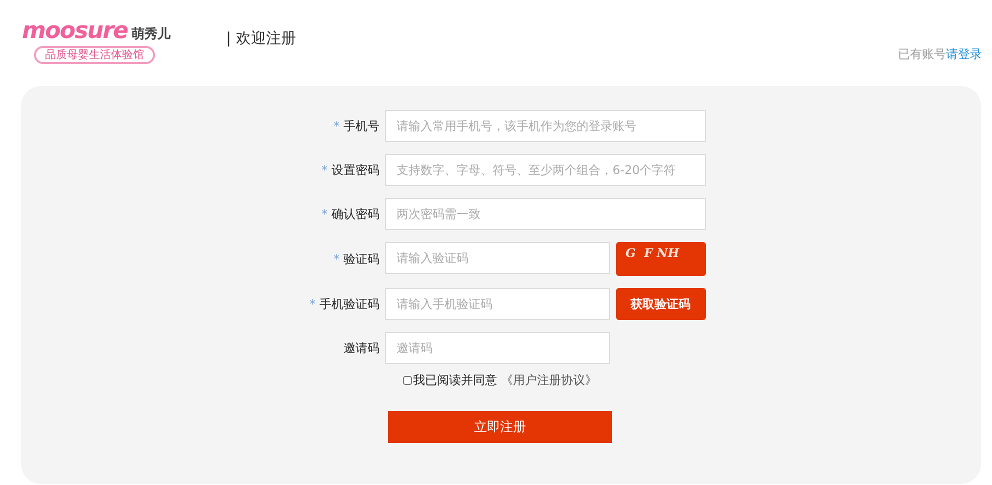  What do you see at coordinates (549, 380) in the screenshot?
I see `agreement-link: 《用户注册协议》` at bounding box center [549, 380].